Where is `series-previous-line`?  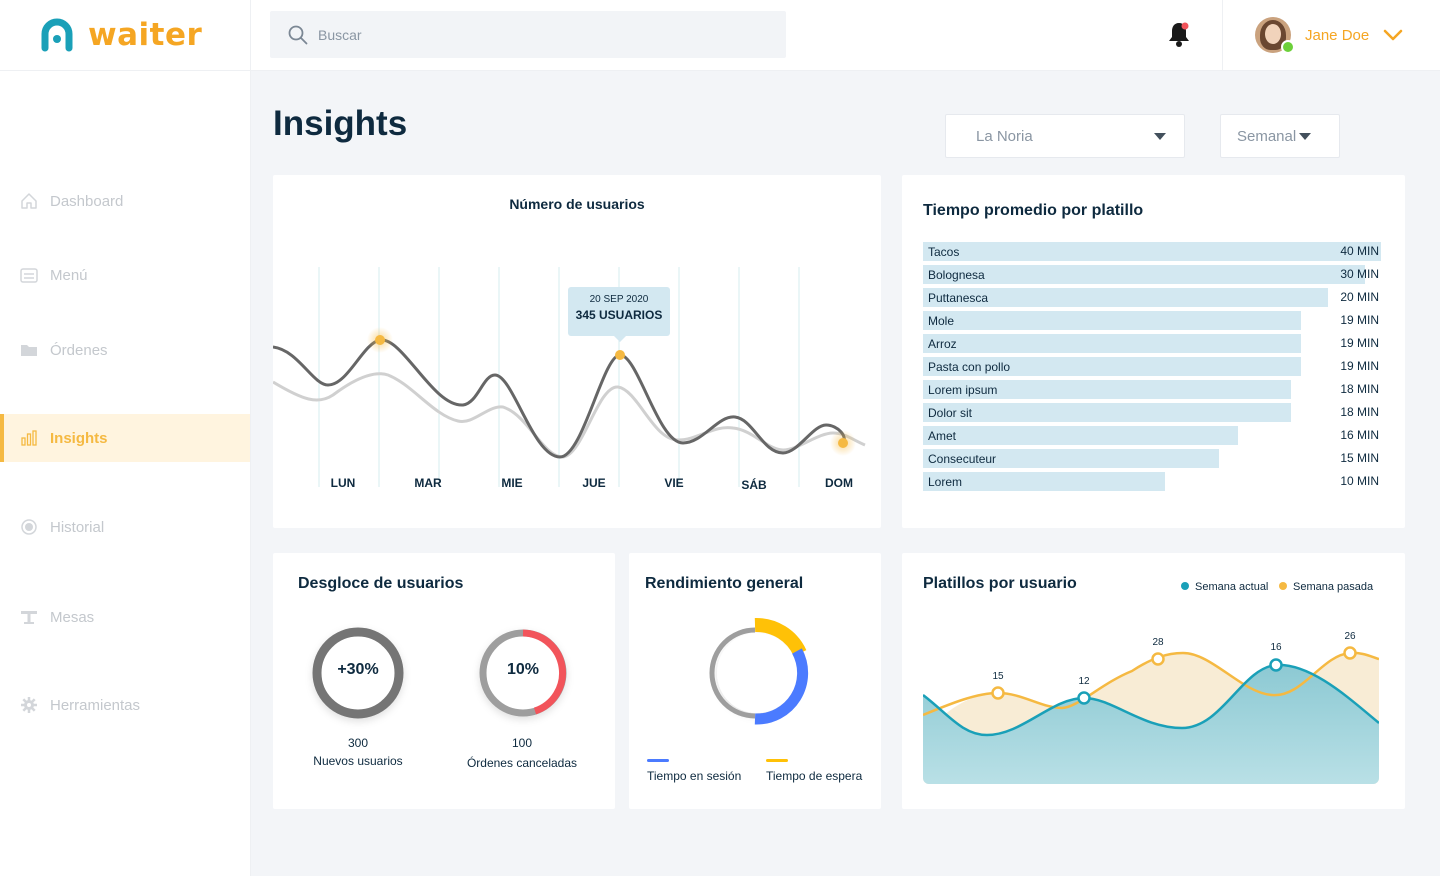
series-previous-line is located at coordinates (569, 415).